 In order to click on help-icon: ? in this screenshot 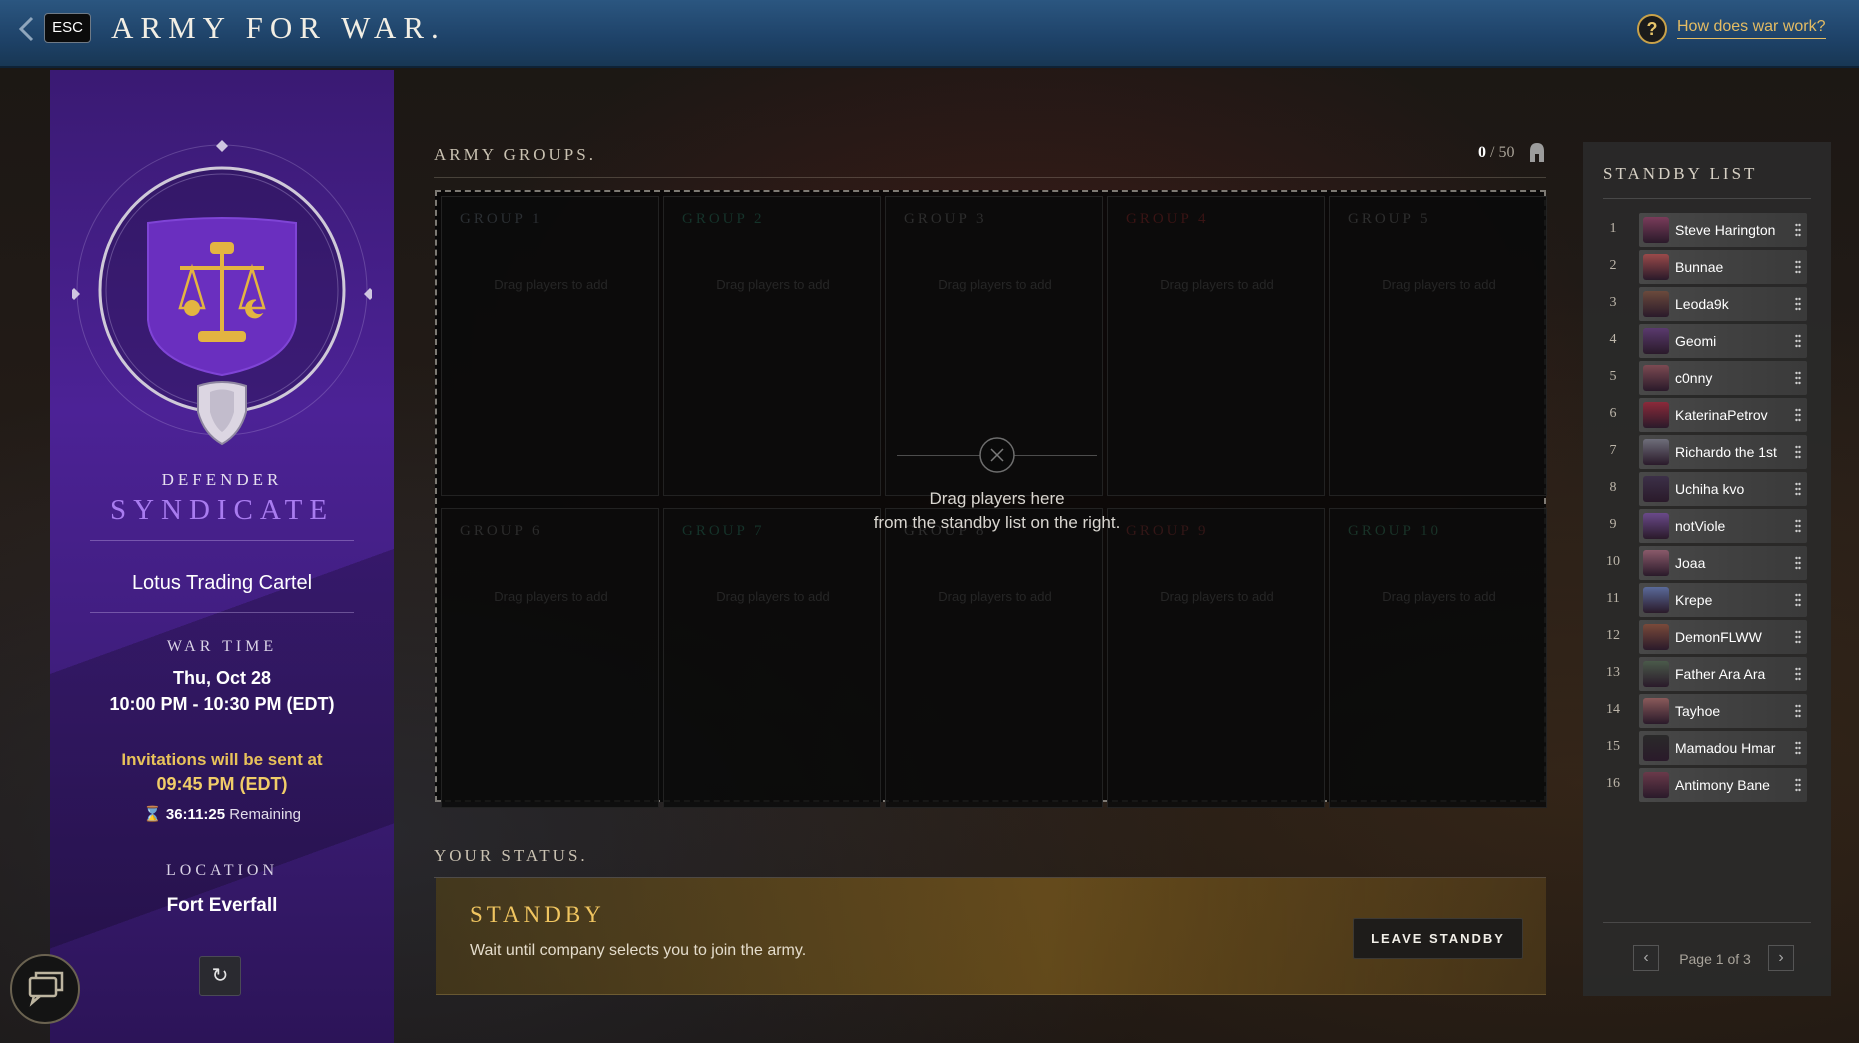, I will do `click(1652, 29)`.